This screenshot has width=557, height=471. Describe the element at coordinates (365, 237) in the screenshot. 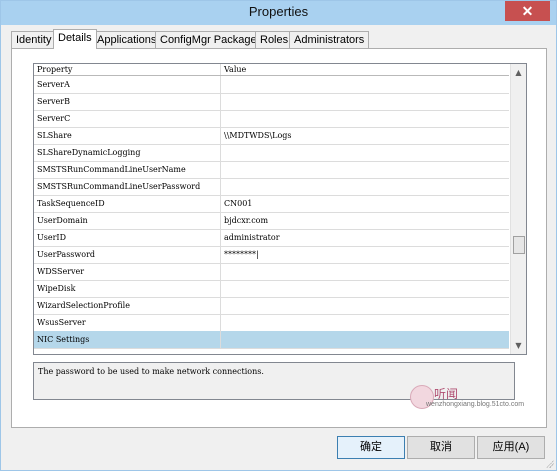

I see `property-value: administrator` at that location.